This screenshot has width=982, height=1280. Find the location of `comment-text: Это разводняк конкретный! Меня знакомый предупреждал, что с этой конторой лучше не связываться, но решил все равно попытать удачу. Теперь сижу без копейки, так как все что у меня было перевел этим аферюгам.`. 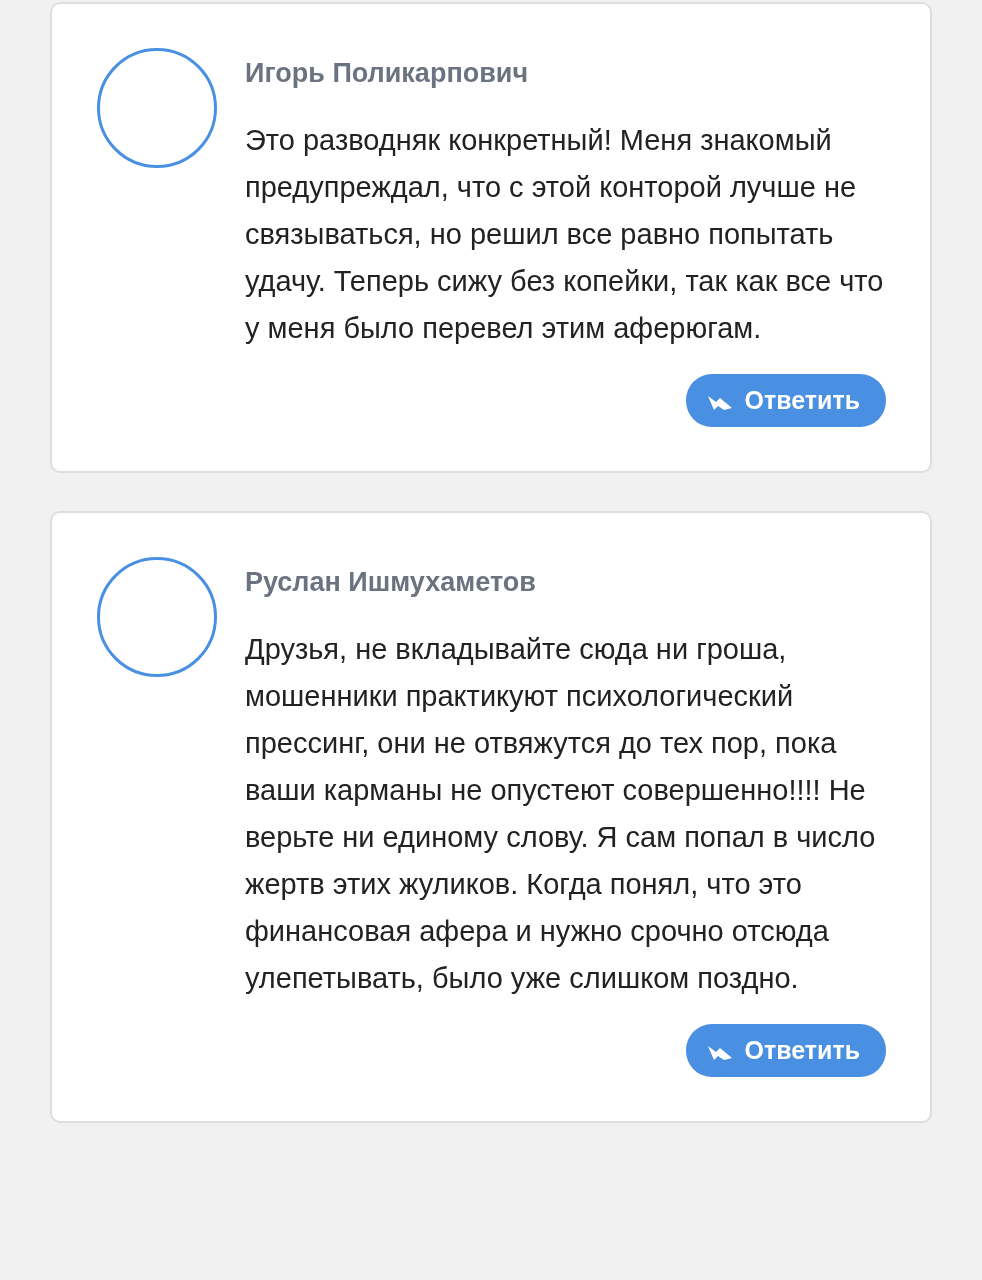

comment-text: Это разводняк конкретный! Меня знакомый предупреждал, что с этой конторой лучше не связываться, но решил все равно попытать удачу. Теперь сижу без копейки, так как все что у меня было перевел этим аферюгам. is located at coordinates (565, 234).